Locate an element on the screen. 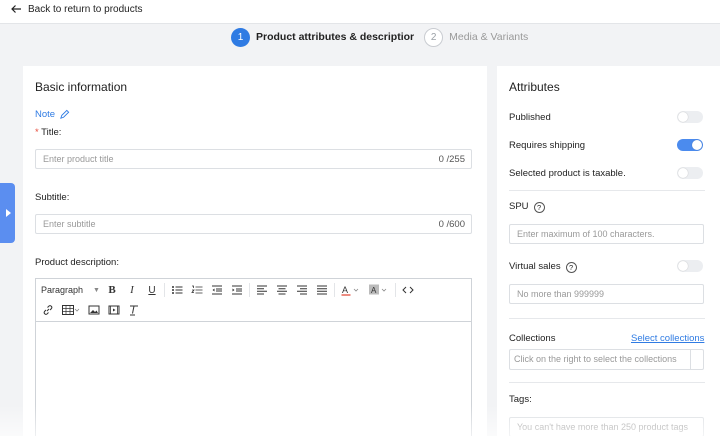  published-label: Published is located at coordinates (530, 117).